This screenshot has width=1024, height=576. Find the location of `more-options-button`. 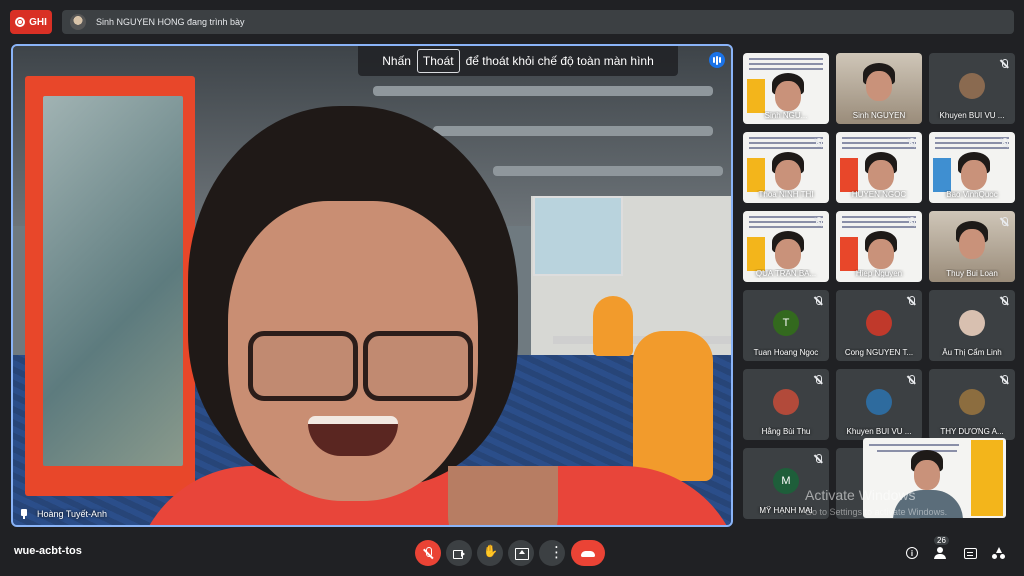

more-options-button is located at coordinates (552, 553).